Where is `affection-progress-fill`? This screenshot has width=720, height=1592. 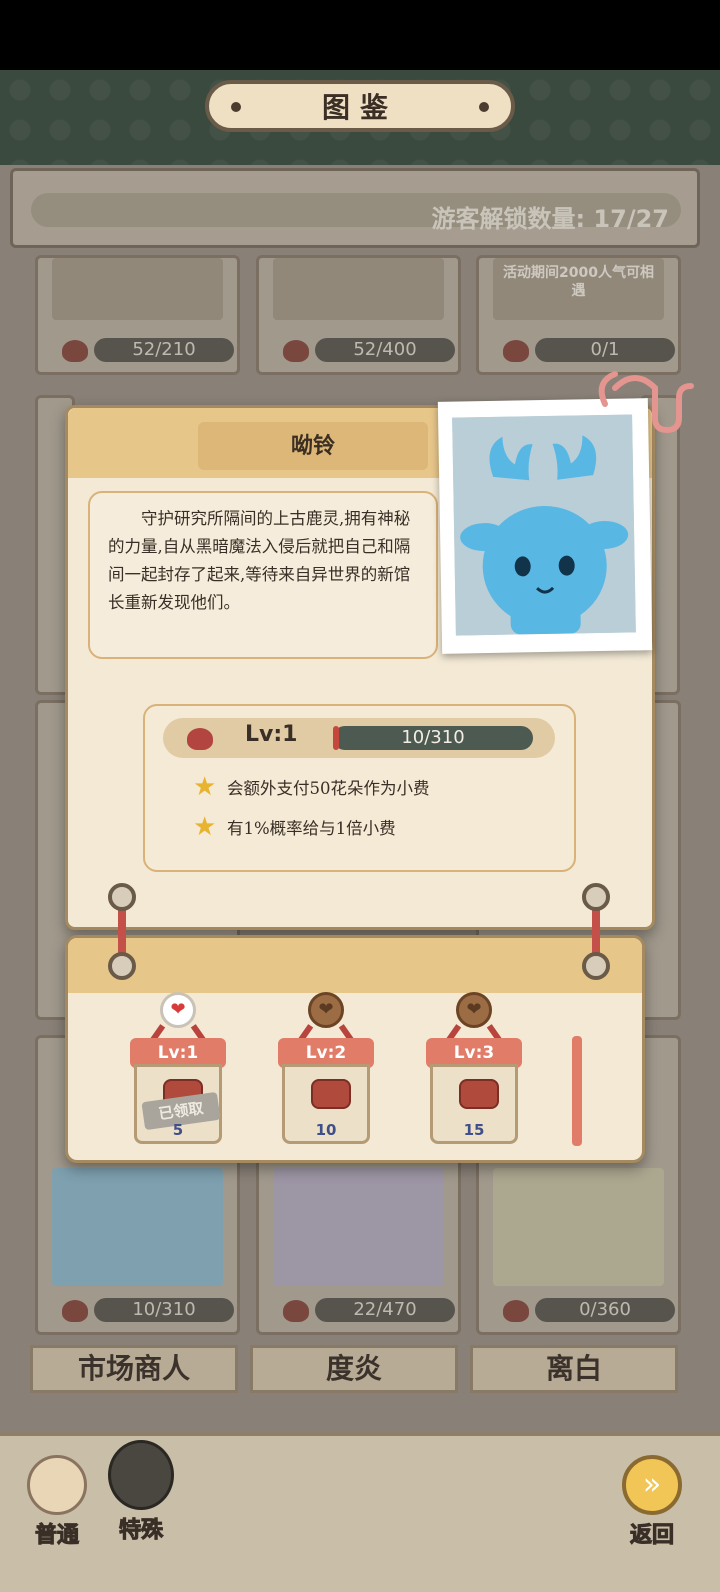 affection-progress-fill is located at coordinates (336, 738).